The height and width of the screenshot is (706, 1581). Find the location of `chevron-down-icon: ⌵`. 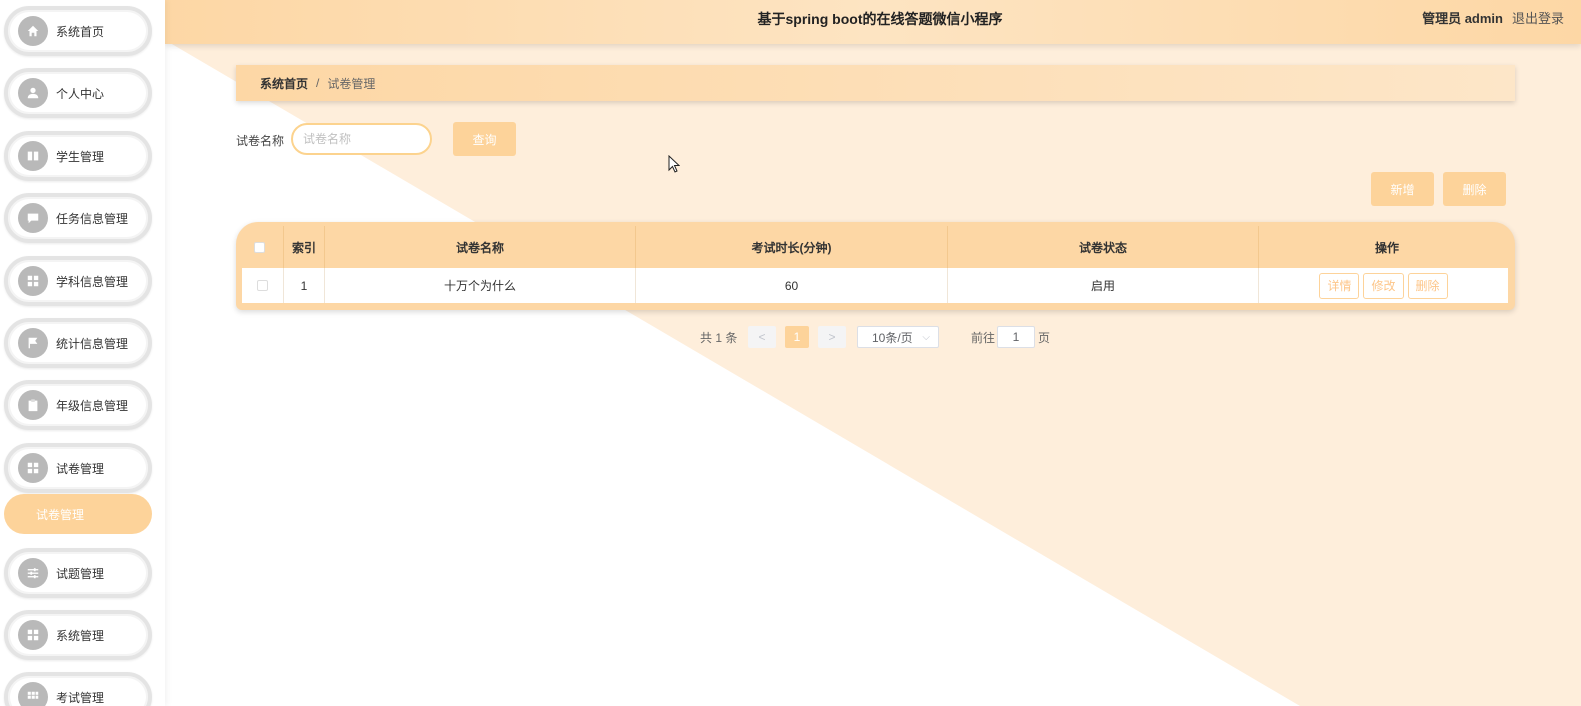

chevron-down-icon: ⌵ is located at coordinates (926, 337).